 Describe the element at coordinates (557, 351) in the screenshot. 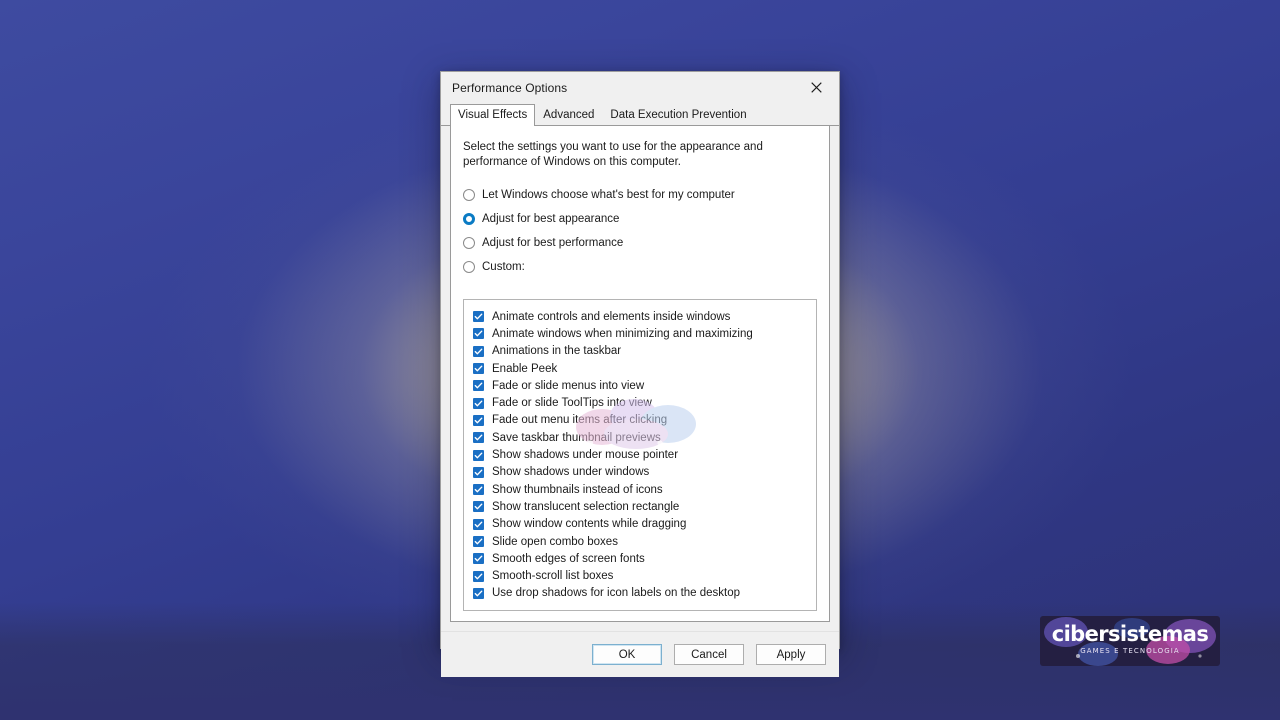

I see `effect-label: Animations in the taskbar` at that location.